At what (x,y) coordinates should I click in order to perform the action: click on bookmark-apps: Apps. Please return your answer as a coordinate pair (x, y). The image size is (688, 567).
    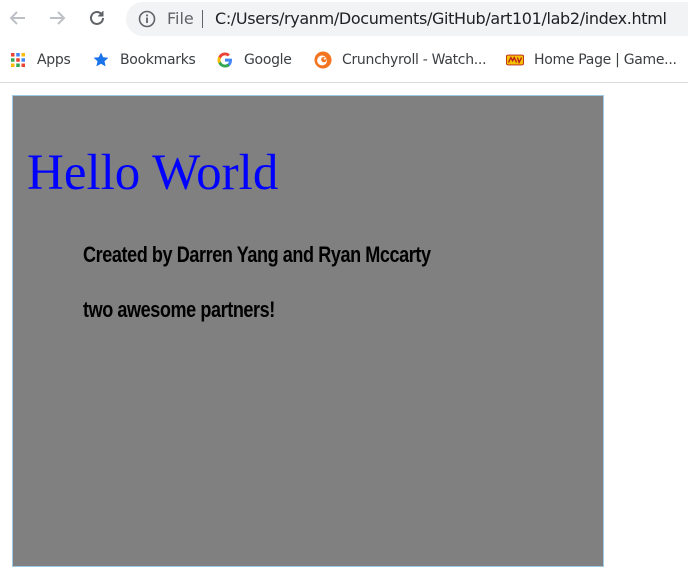
    Looking at the image, I should click on (40, 60).